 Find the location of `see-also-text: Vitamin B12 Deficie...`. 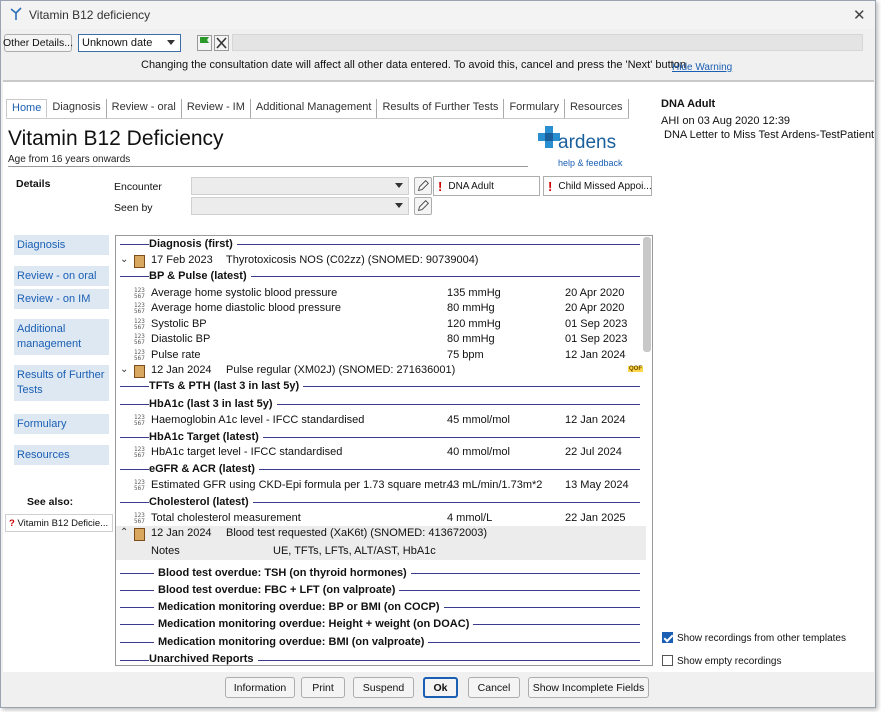

see-also-text: Vitamin B12 Deficie... is located at coordinates (63, 523).